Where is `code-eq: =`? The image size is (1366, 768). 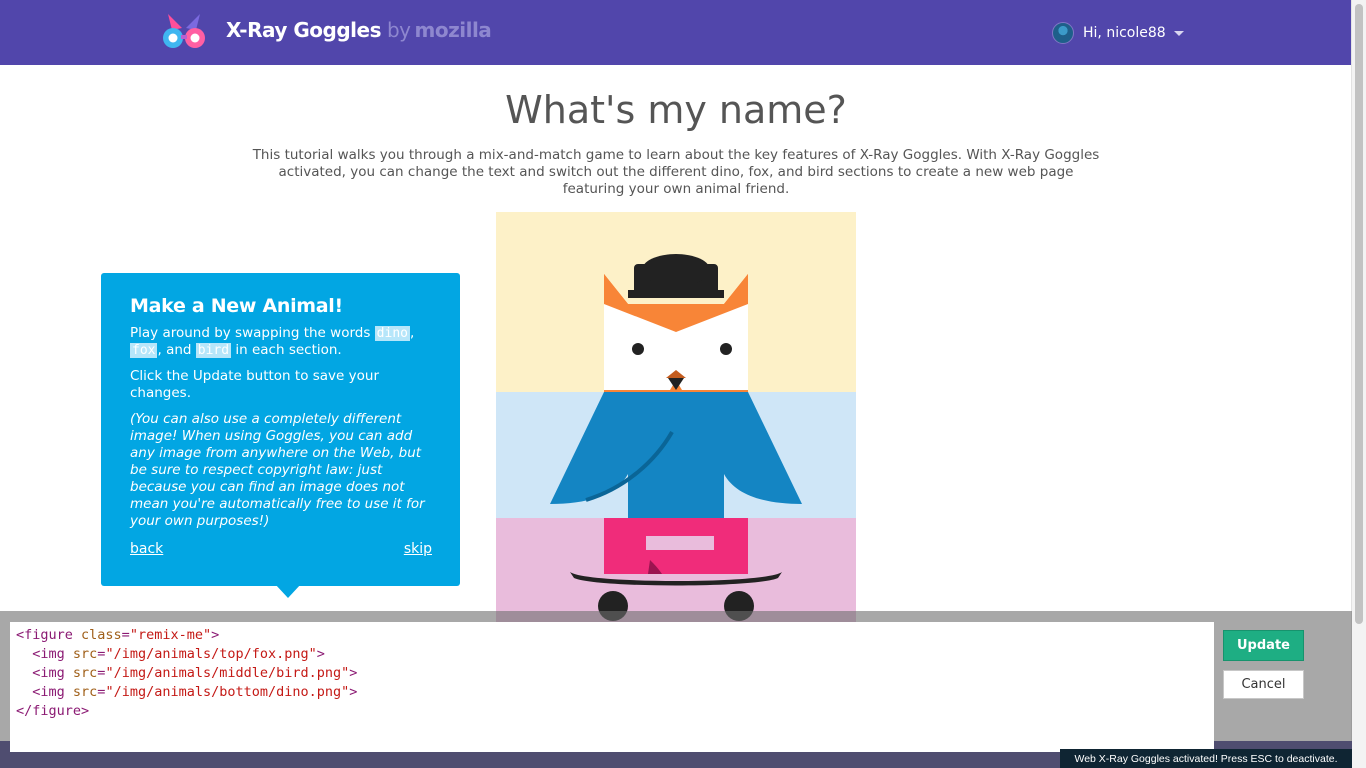 code-eq: = is located at coordinates (125, 635).